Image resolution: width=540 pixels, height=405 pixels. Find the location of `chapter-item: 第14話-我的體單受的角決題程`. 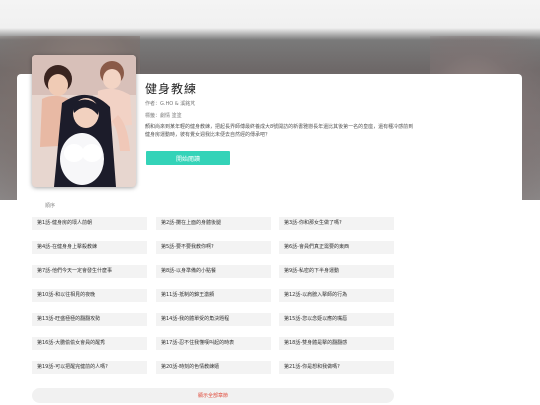

chapter-item: 第14話-我的體單受的角決題程 is located at coordinates (213, 319).